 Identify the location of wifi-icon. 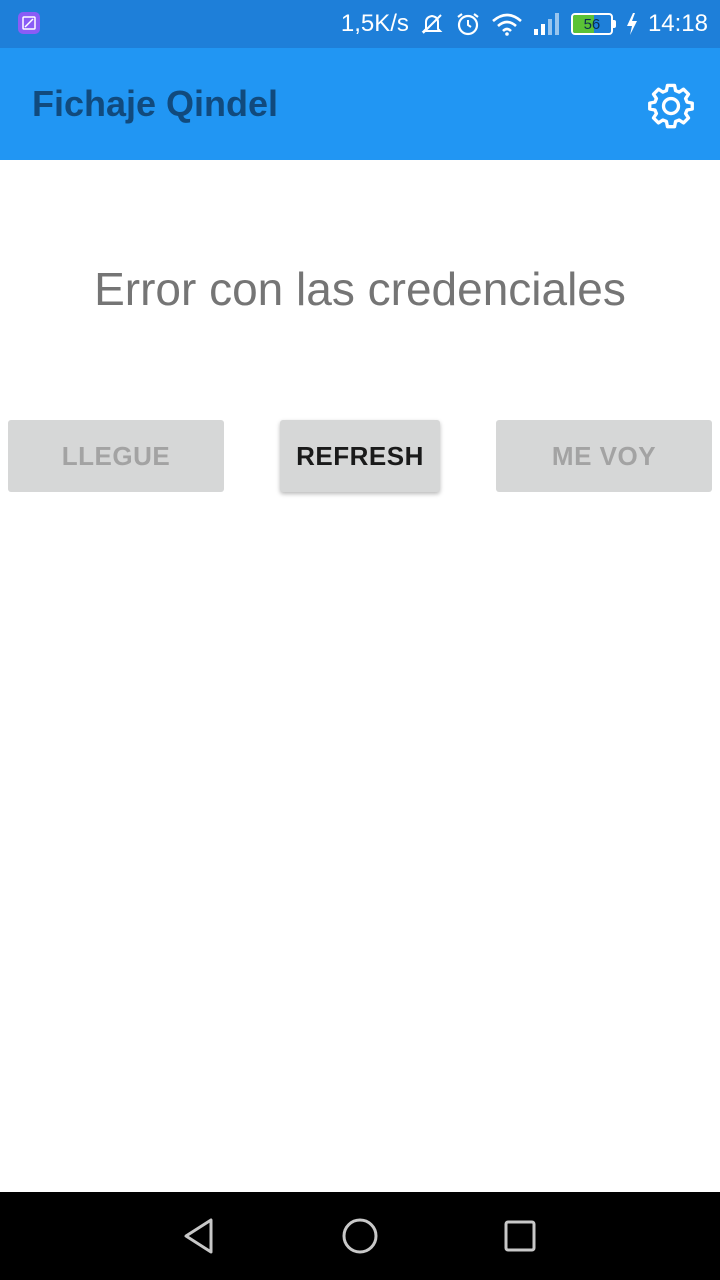
(507, 24).